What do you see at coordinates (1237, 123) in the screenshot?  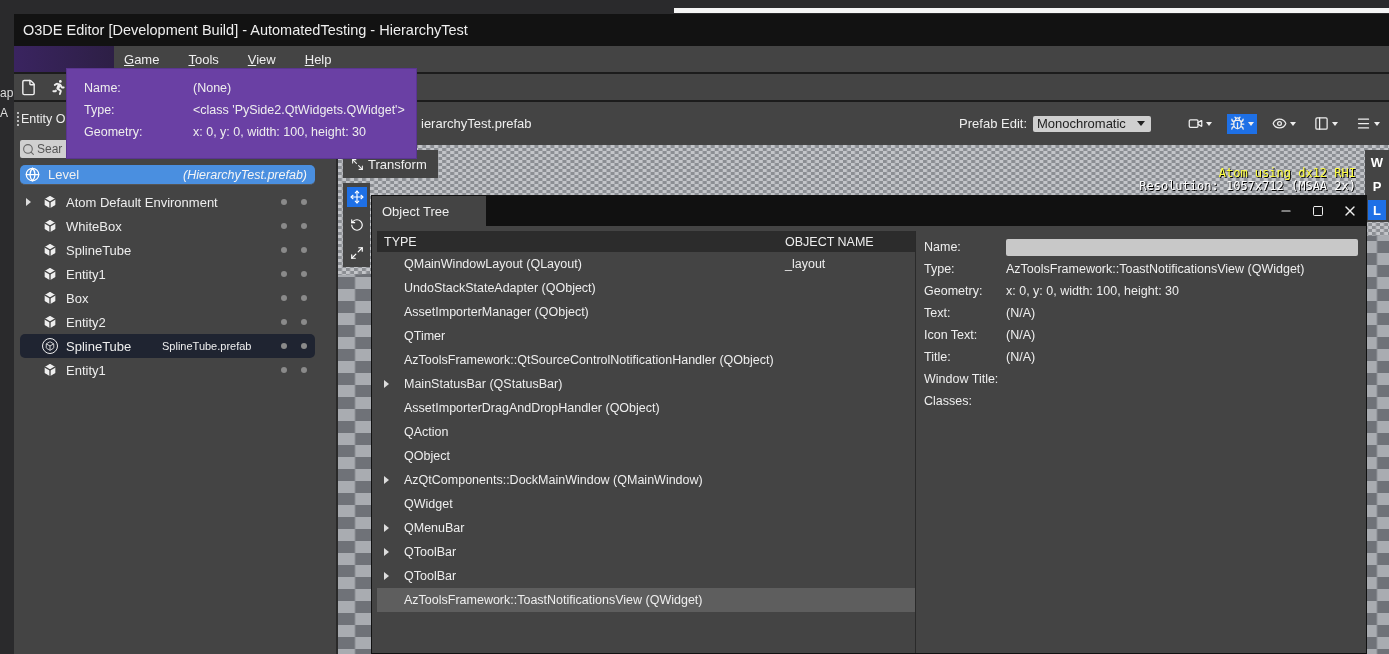 I see `bug-icon` at bounding box center [1237, 123].